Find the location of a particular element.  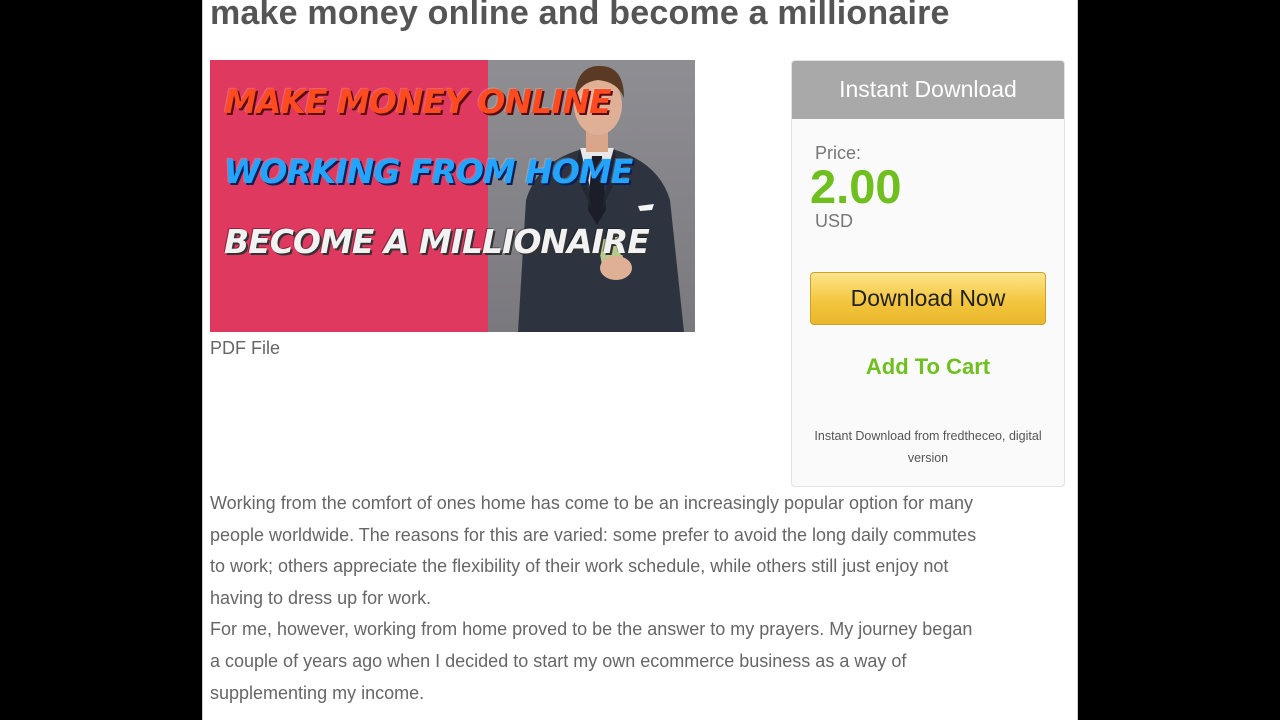

banner-line-1: MAKE MONEY ONLINE is located at coordinates (418, 101).